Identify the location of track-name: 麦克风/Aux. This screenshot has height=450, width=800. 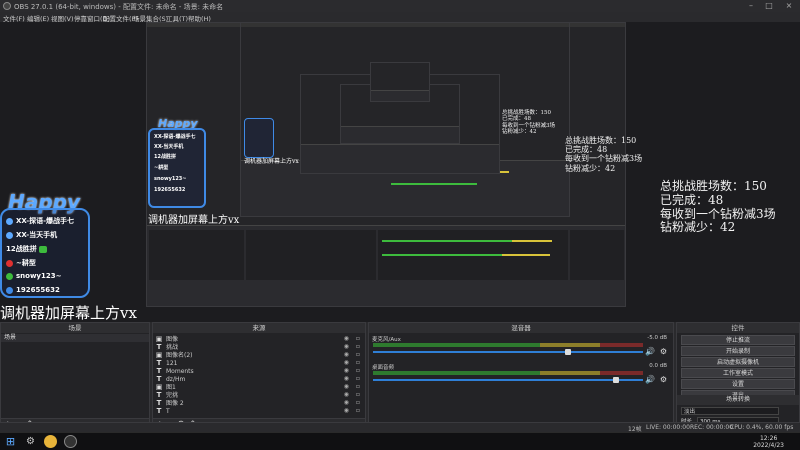
(386, 340).